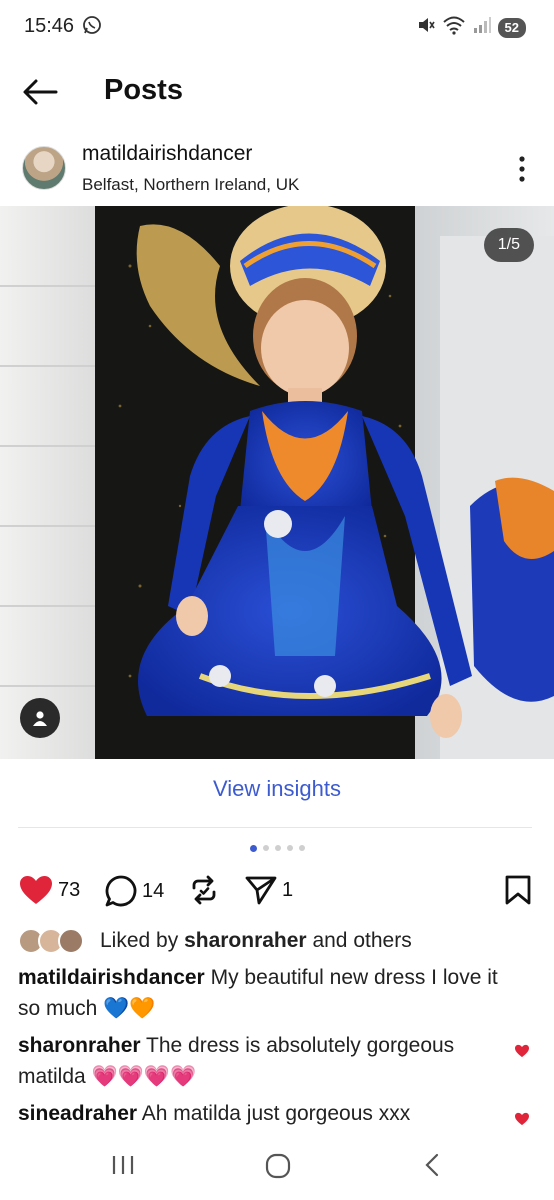  What do you see at coordinates (69, 889) in the screenshot?
I see `like-count: 73` at bounding box center [69, 889].